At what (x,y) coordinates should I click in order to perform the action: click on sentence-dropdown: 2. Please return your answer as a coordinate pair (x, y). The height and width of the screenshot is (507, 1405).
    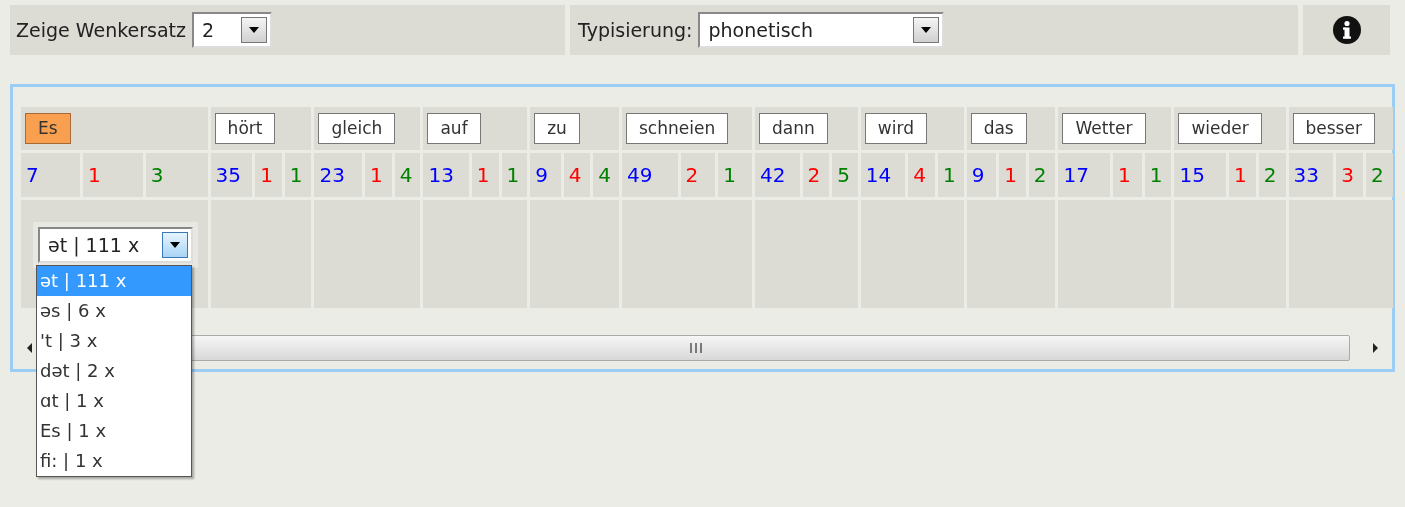
    Looking at the image, I should click on (232, 30).